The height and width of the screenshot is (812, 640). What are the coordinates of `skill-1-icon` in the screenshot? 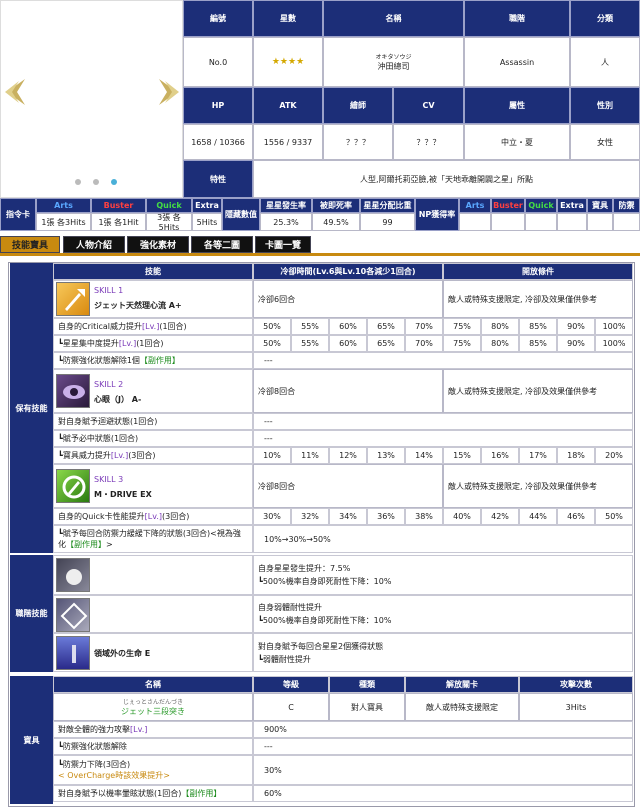 It's located at (73, 299).